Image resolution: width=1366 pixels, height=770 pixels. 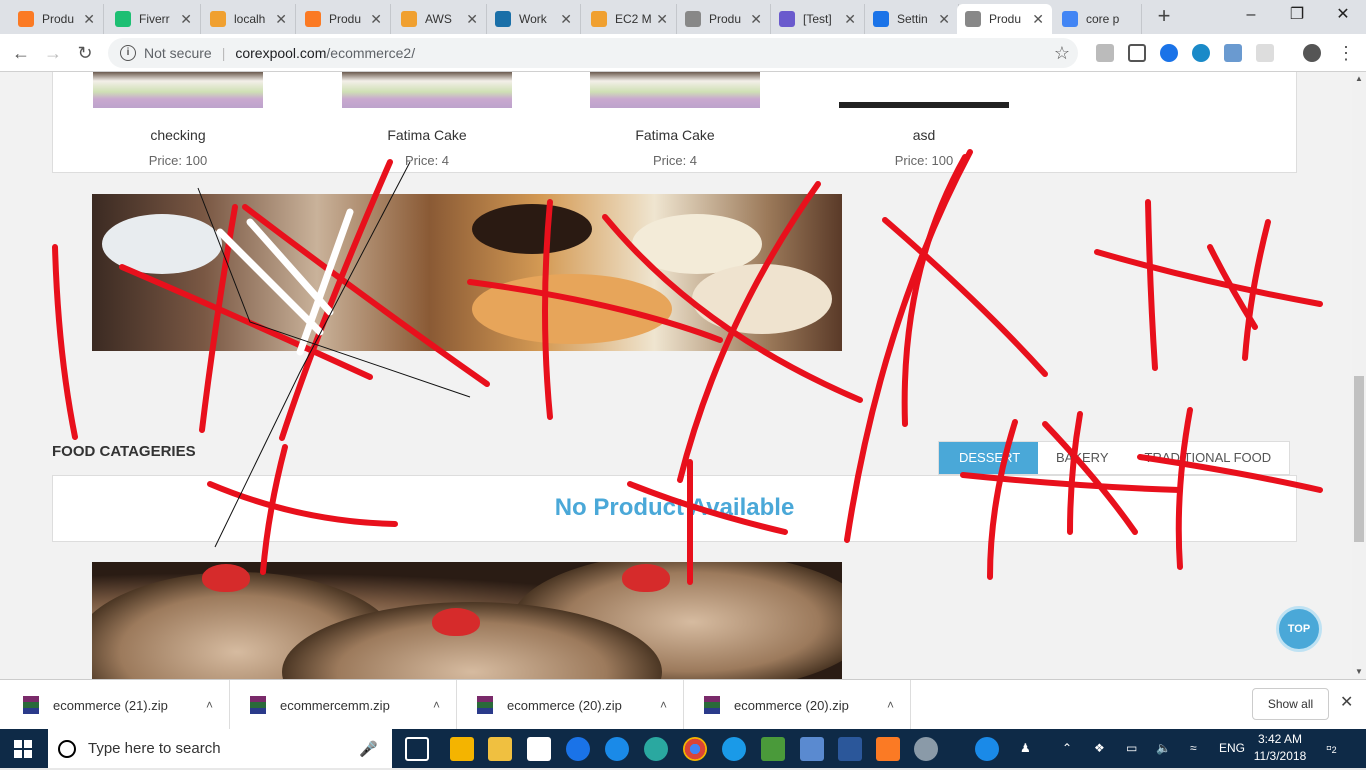 I want to click on product-name: checking, so click(x=178, y=135).